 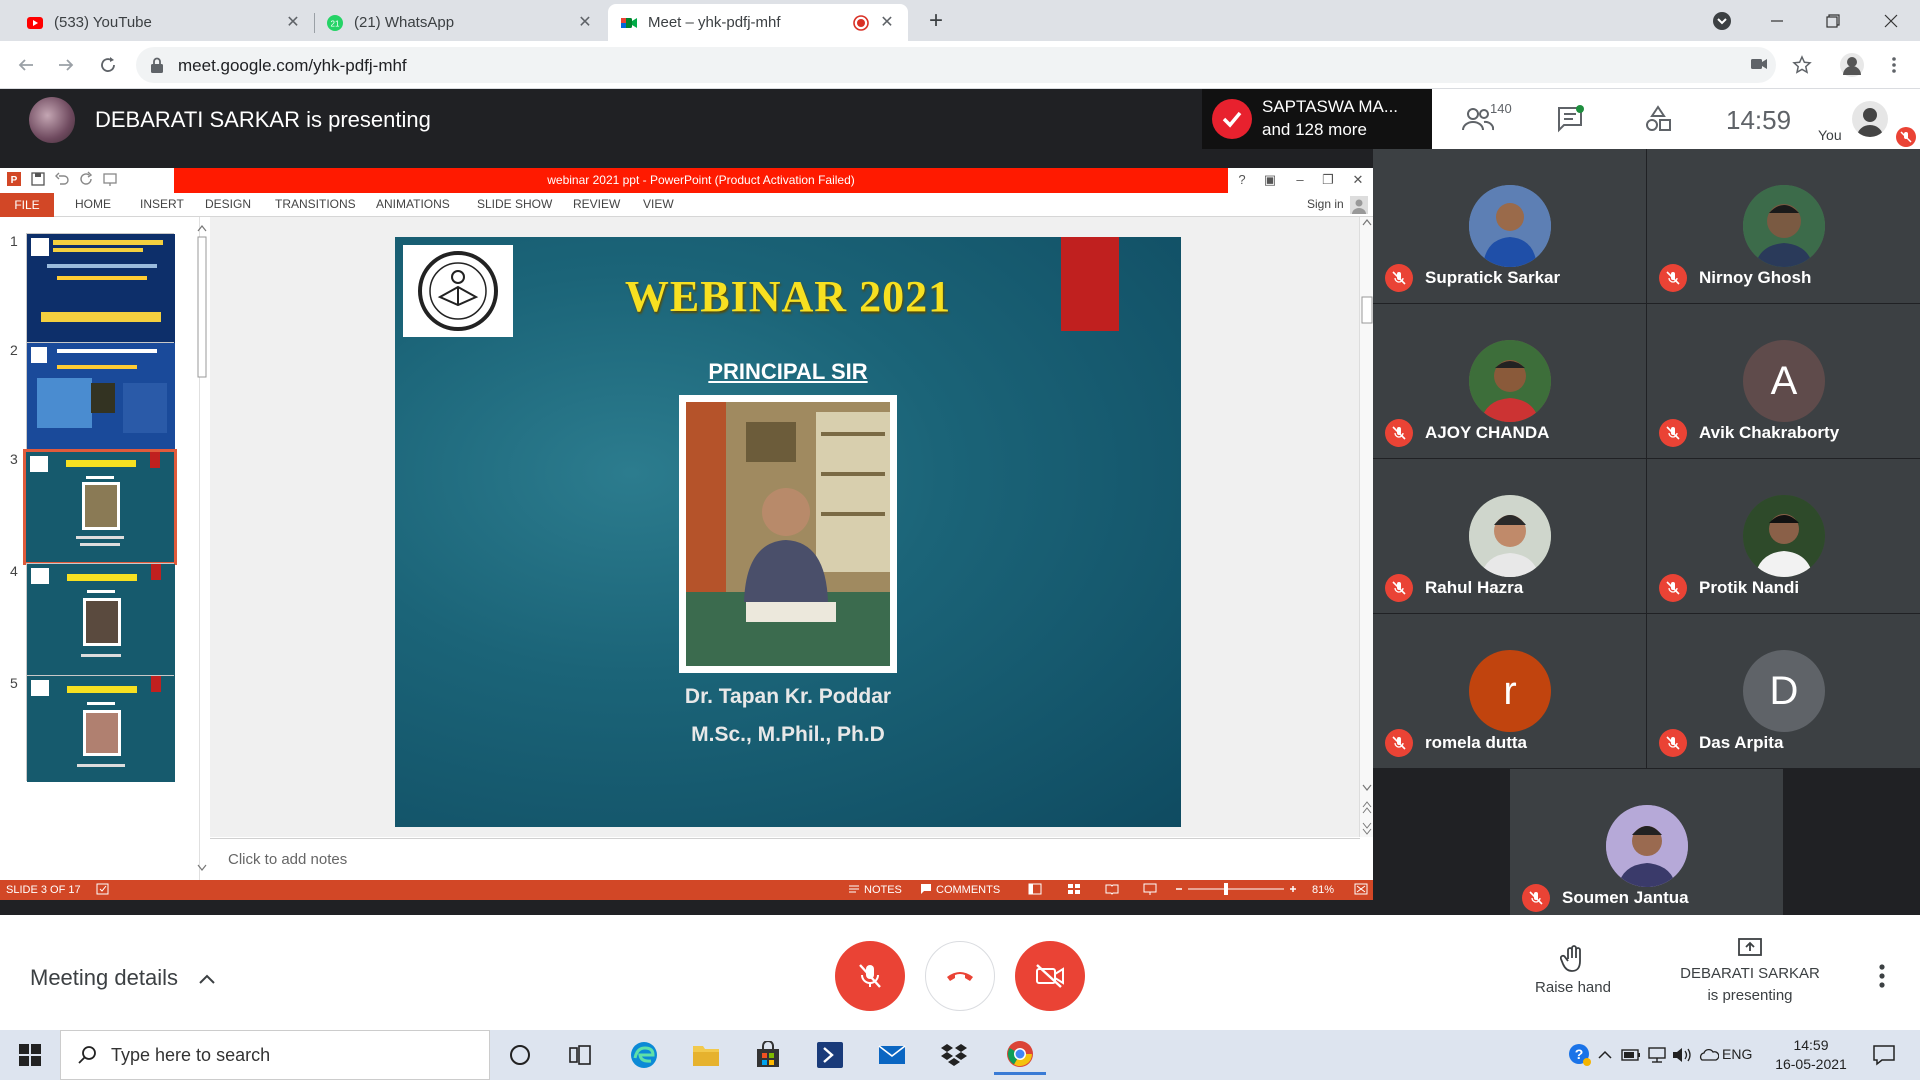 What do you see at coordinates (1323, 890) in the screenshot?
I see `zoom-level: 81%` at bounding box center [1323, 890].